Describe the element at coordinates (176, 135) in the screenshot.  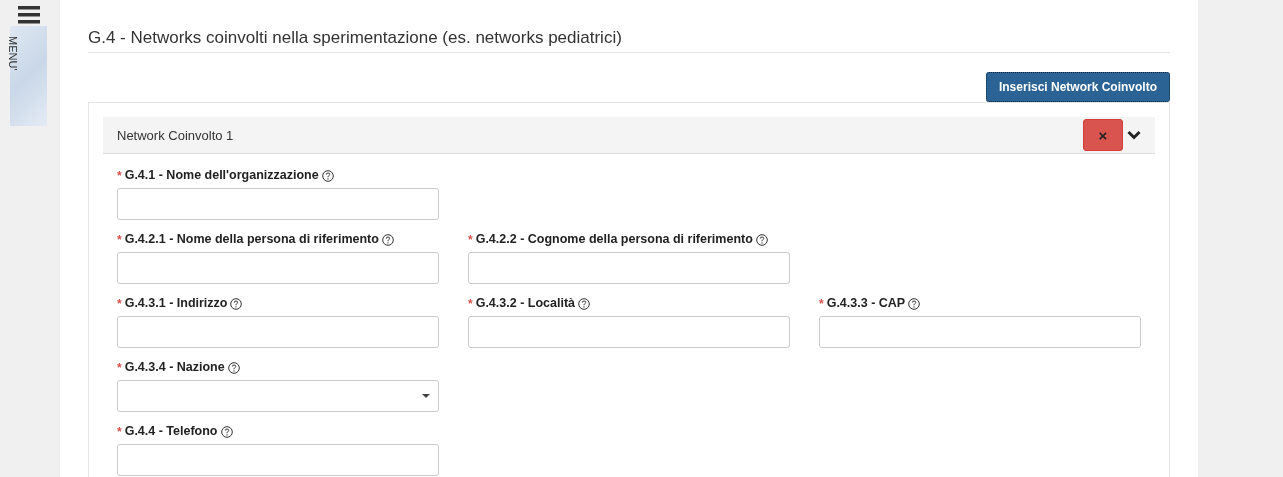
I see `card-title: Network Coinvolto 1` at that location.